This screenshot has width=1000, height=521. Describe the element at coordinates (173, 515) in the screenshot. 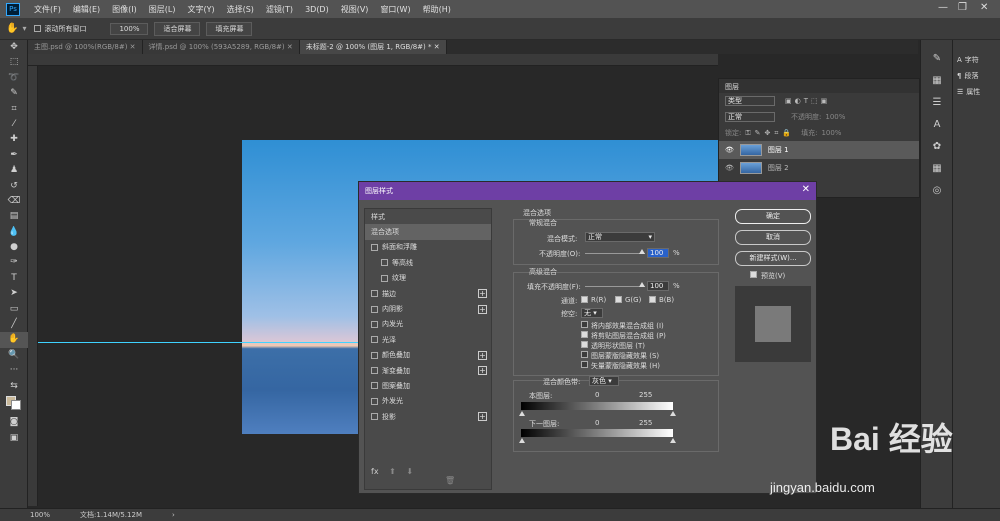

I see `status-arrow-icon: ›` at that location.